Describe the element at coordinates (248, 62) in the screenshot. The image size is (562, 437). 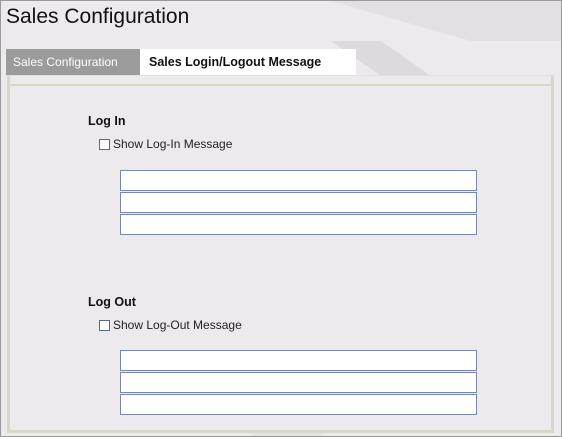
I see `tab-sales-login-logout-message: Sales Login/Logout Message` at that location.